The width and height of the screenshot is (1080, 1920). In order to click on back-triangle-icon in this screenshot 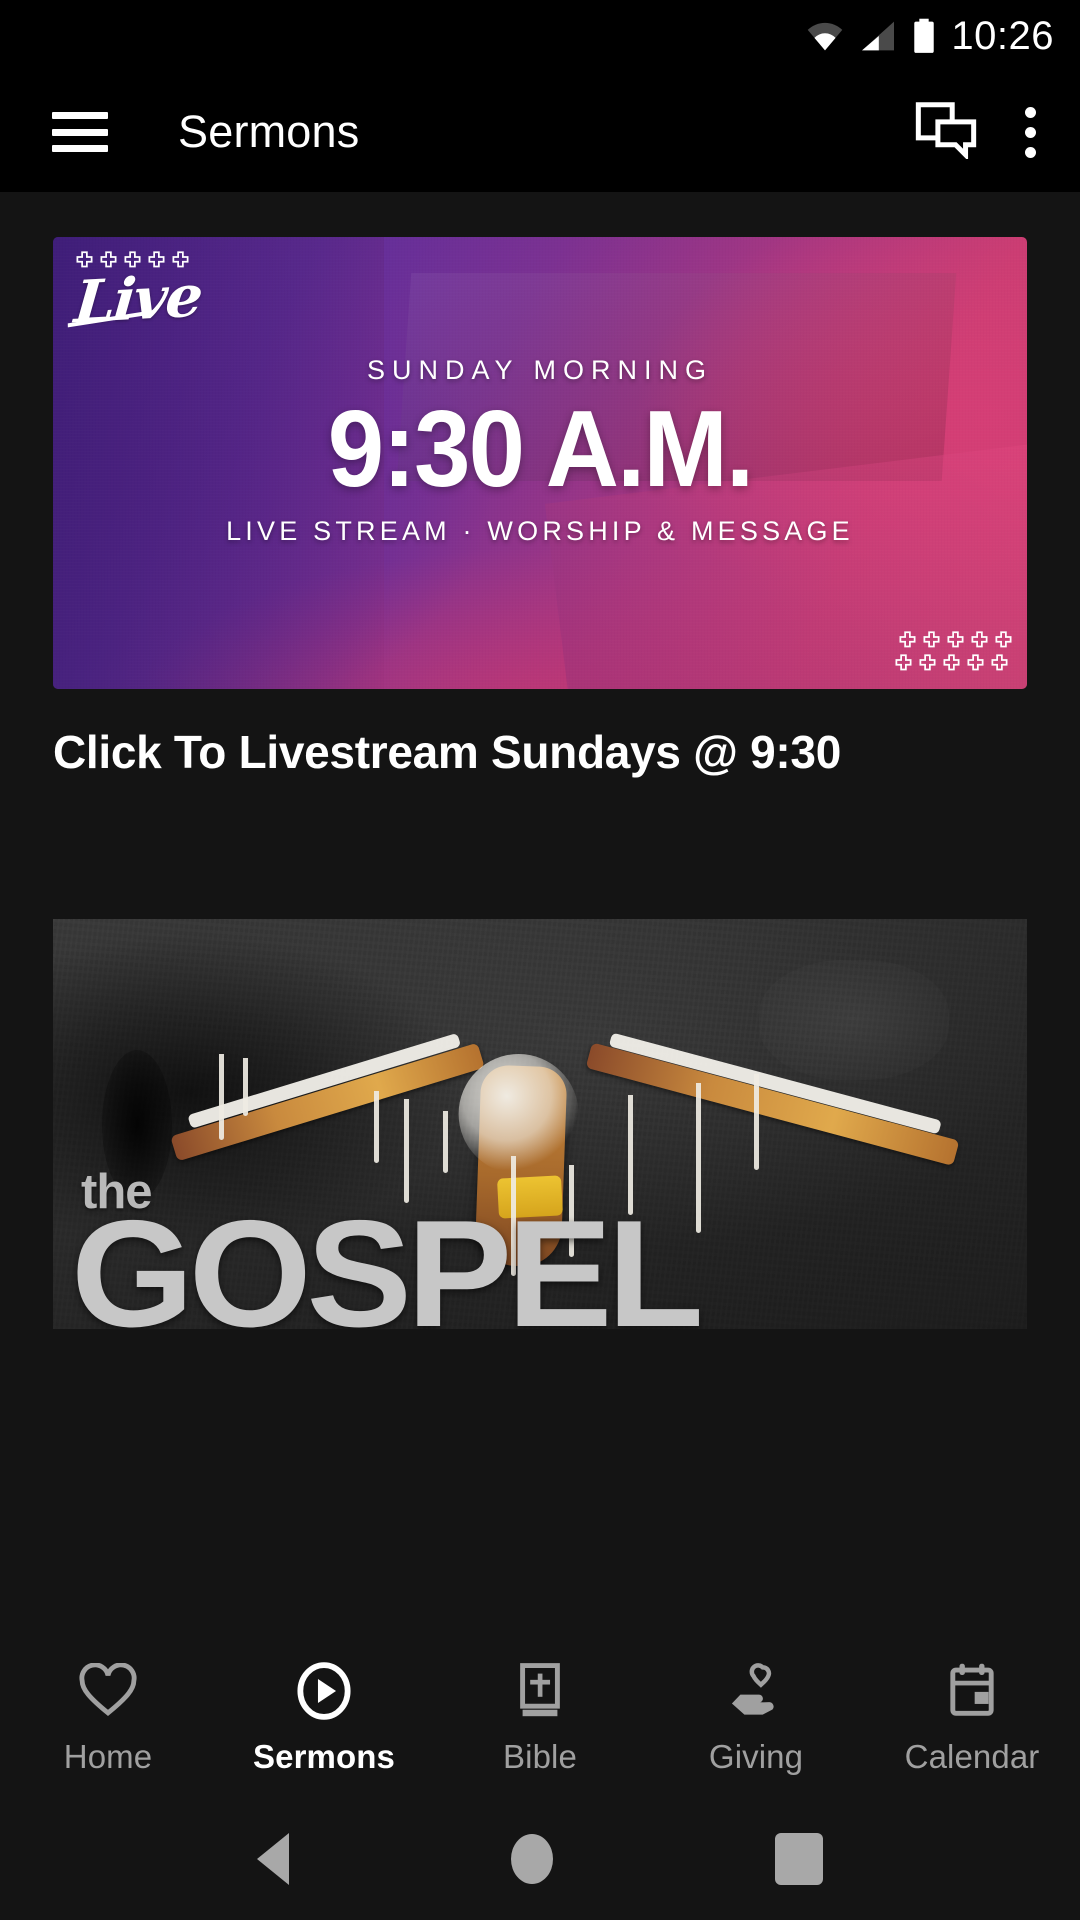, I will do `click(273, 1859)`.